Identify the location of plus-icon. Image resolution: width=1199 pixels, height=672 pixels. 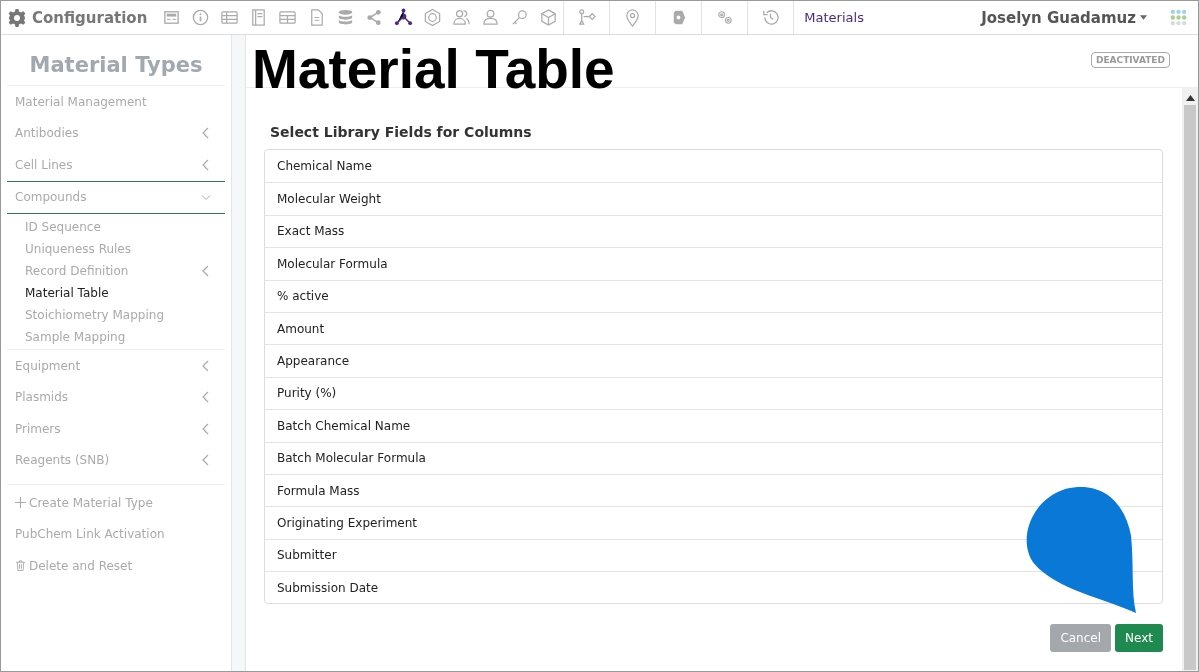
(20, 503).